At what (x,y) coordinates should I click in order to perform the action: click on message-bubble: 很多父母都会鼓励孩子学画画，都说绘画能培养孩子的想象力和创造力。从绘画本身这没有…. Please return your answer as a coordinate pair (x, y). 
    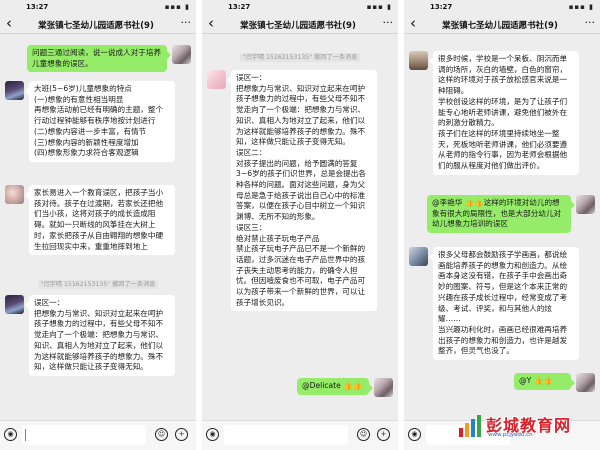
    Looking at the image, I should click on (504, 304).